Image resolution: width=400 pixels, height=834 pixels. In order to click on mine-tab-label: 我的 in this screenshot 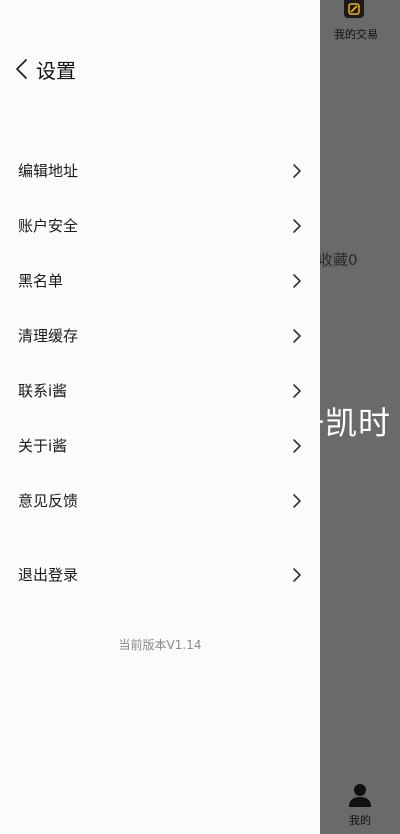, I will do `click(360, 820)`.